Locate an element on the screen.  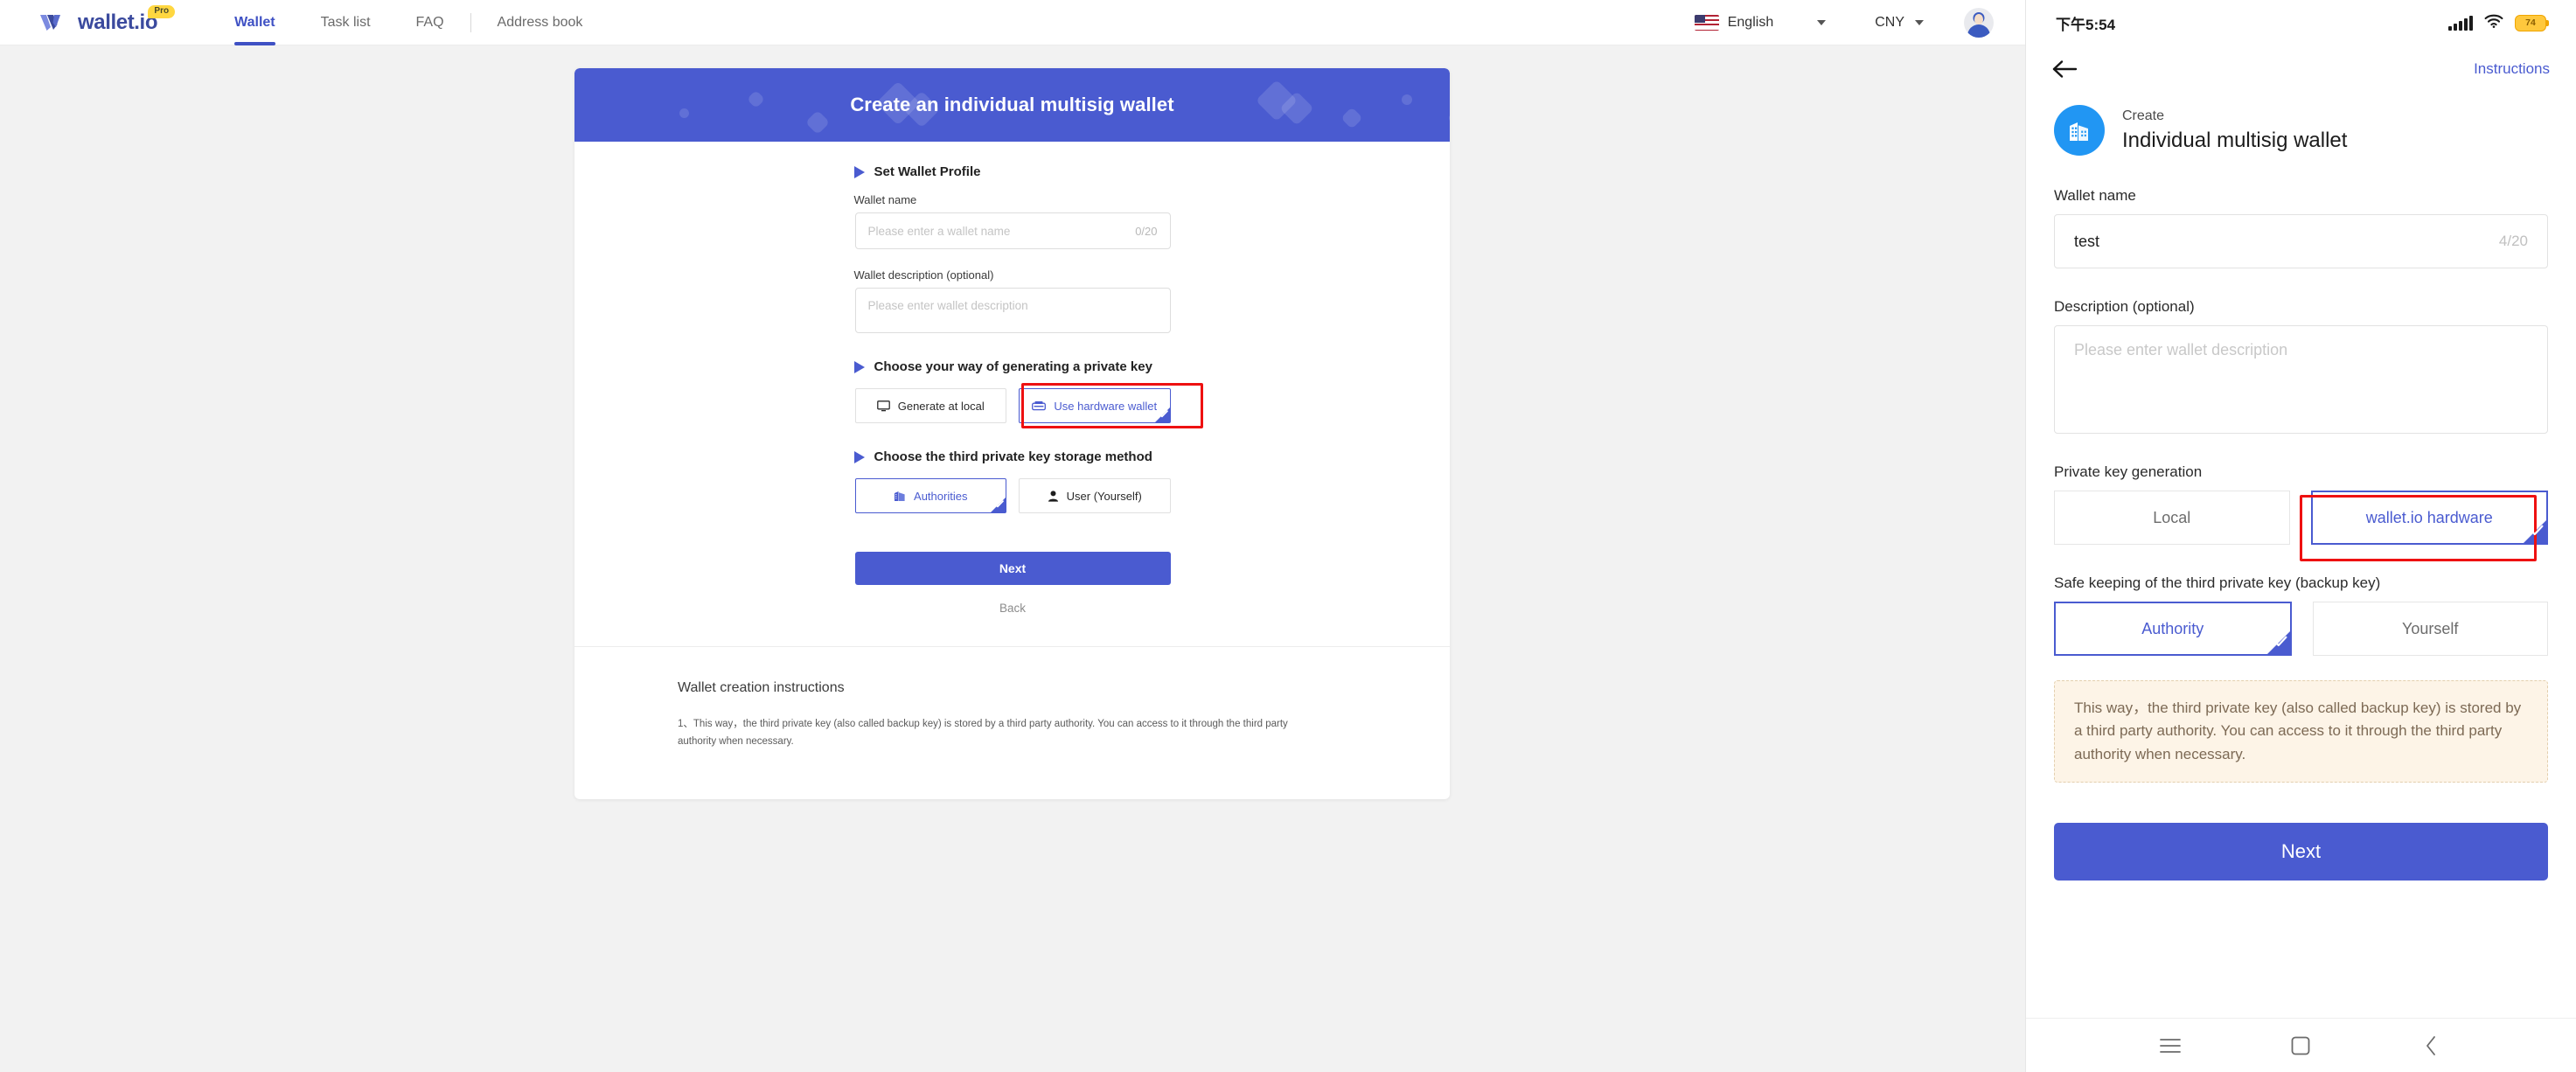
status-time: 下午5:54 is located at coordinates (2086, 25).